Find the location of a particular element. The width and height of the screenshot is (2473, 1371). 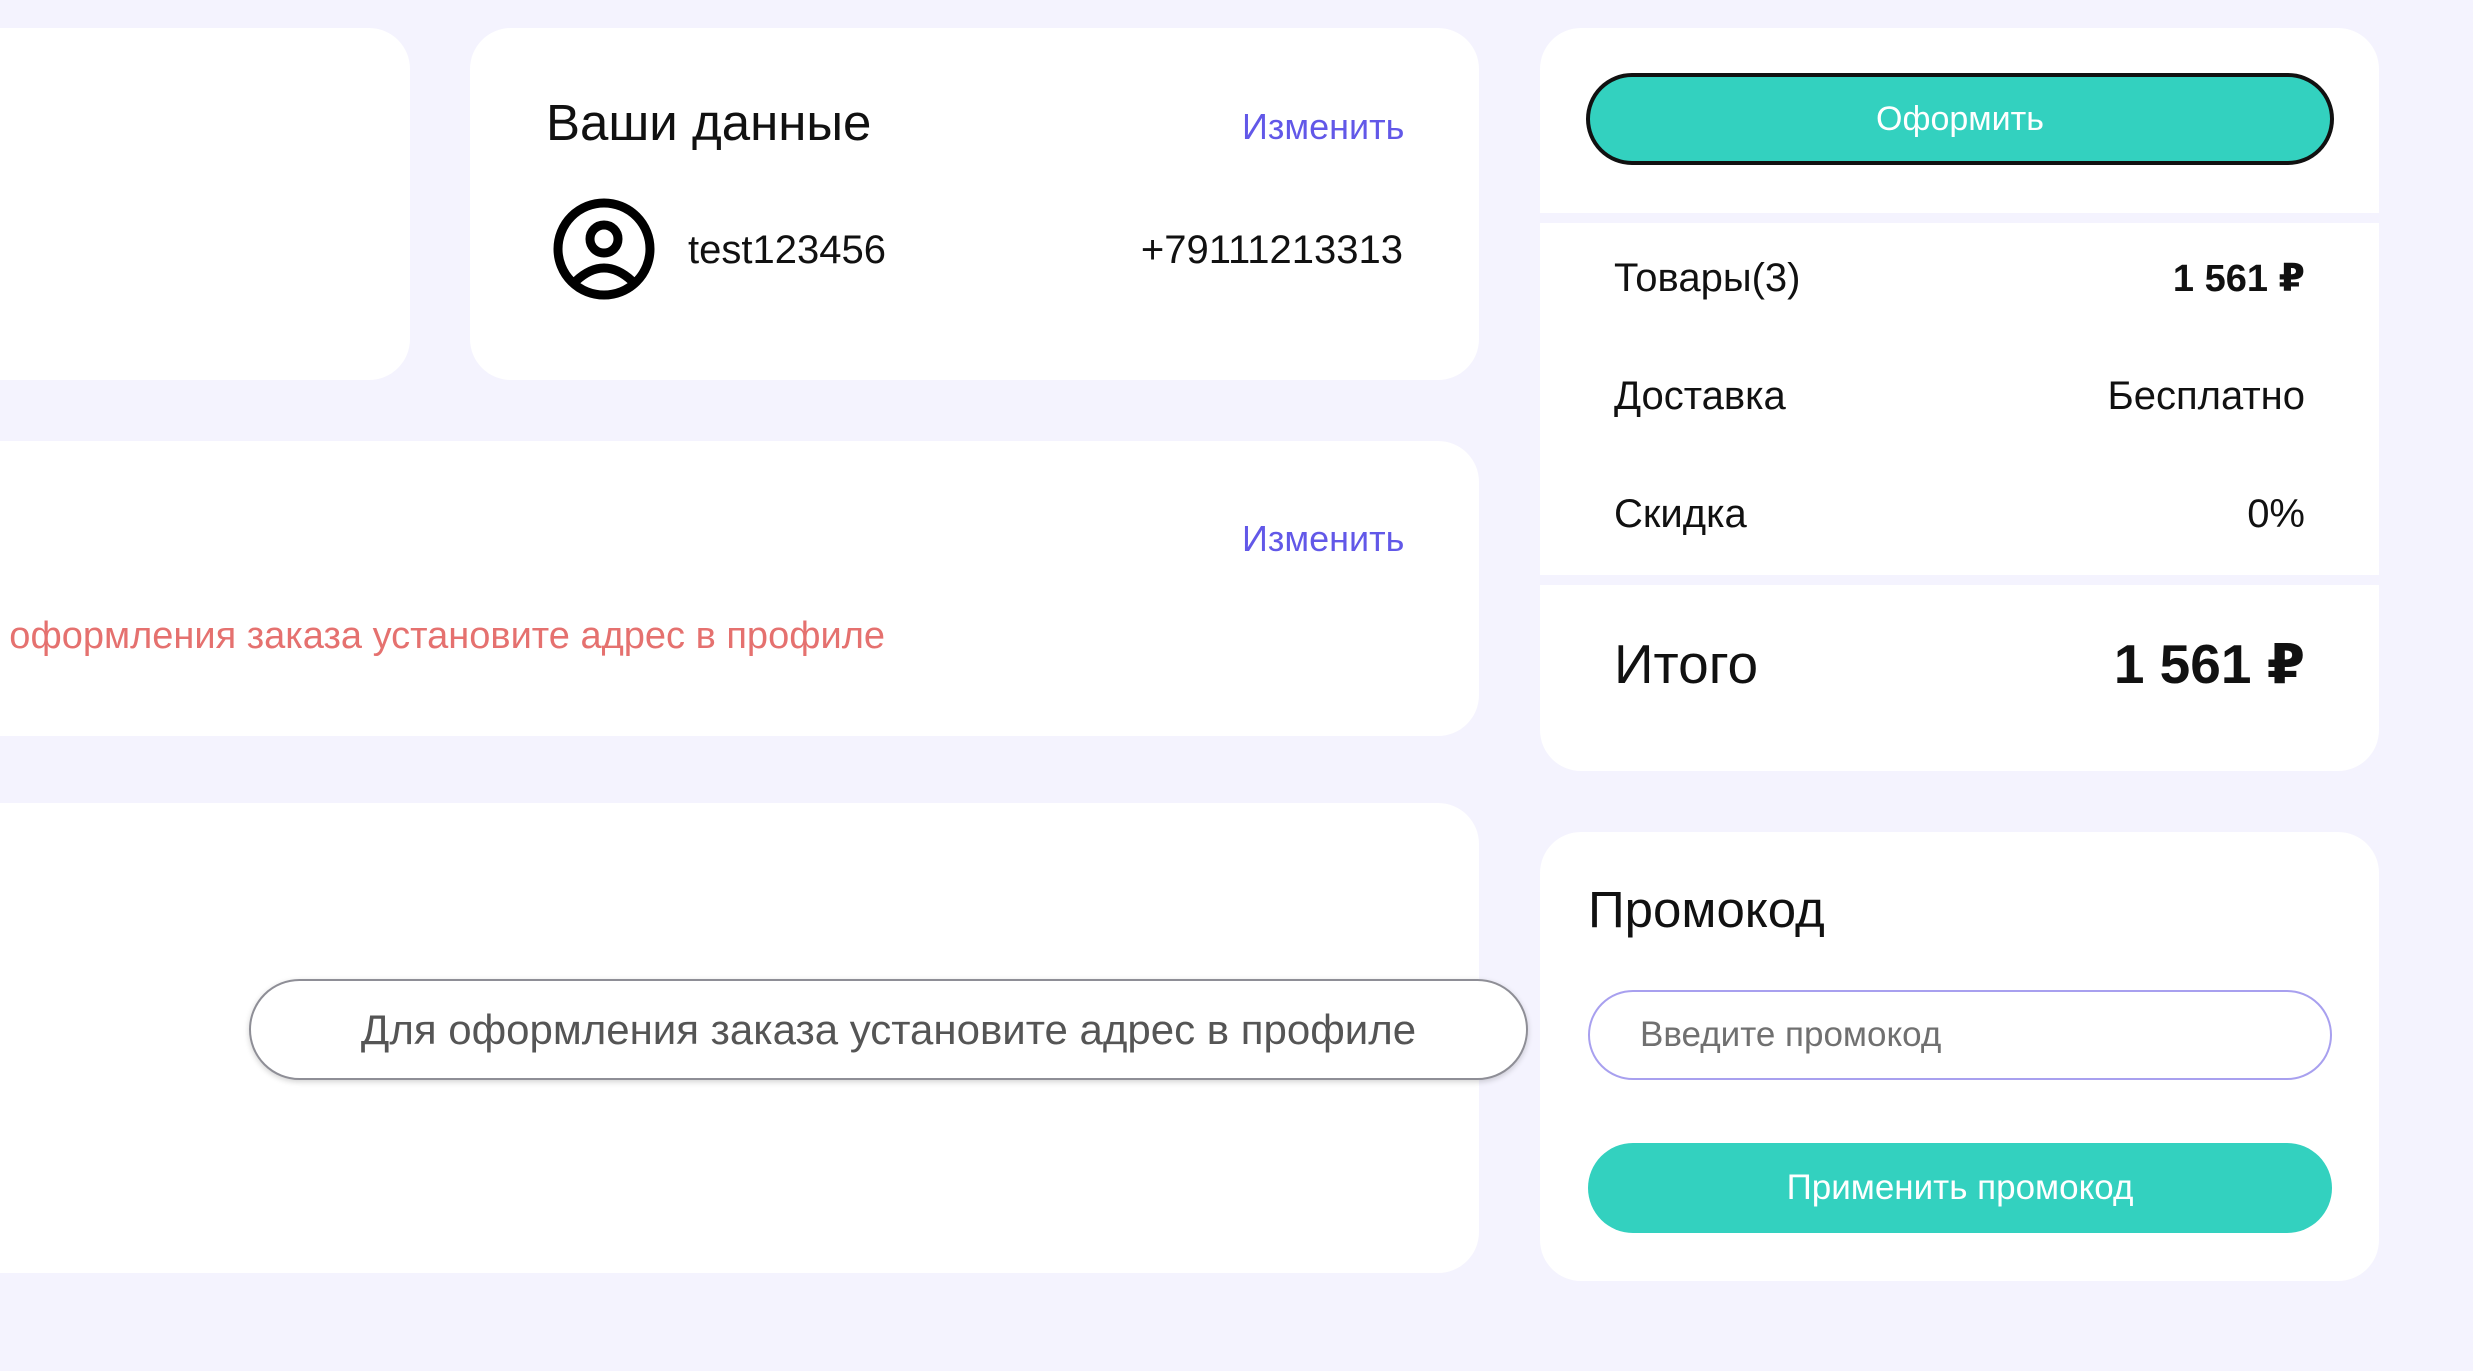

checkout-button: Оформить is located at coordinates (1960, 119).